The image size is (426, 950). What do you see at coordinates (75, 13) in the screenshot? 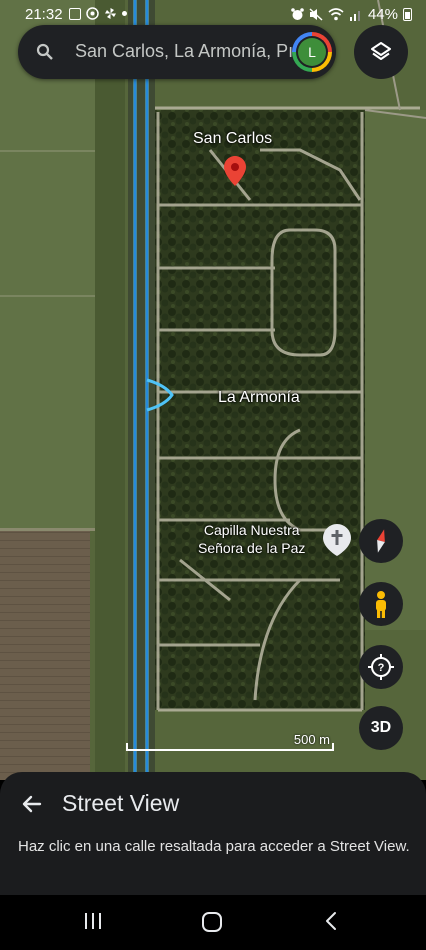
I see `gallery-notification-icon` at bounding box center [75, 13].